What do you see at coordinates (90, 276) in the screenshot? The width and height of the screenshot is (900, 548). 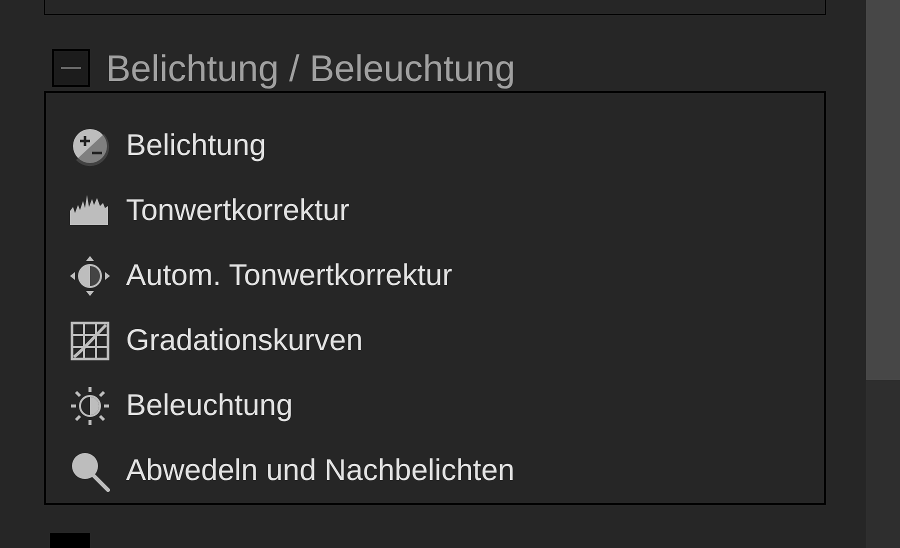 I see `contrast-arrows-icon` at bounding box center [90, 276].